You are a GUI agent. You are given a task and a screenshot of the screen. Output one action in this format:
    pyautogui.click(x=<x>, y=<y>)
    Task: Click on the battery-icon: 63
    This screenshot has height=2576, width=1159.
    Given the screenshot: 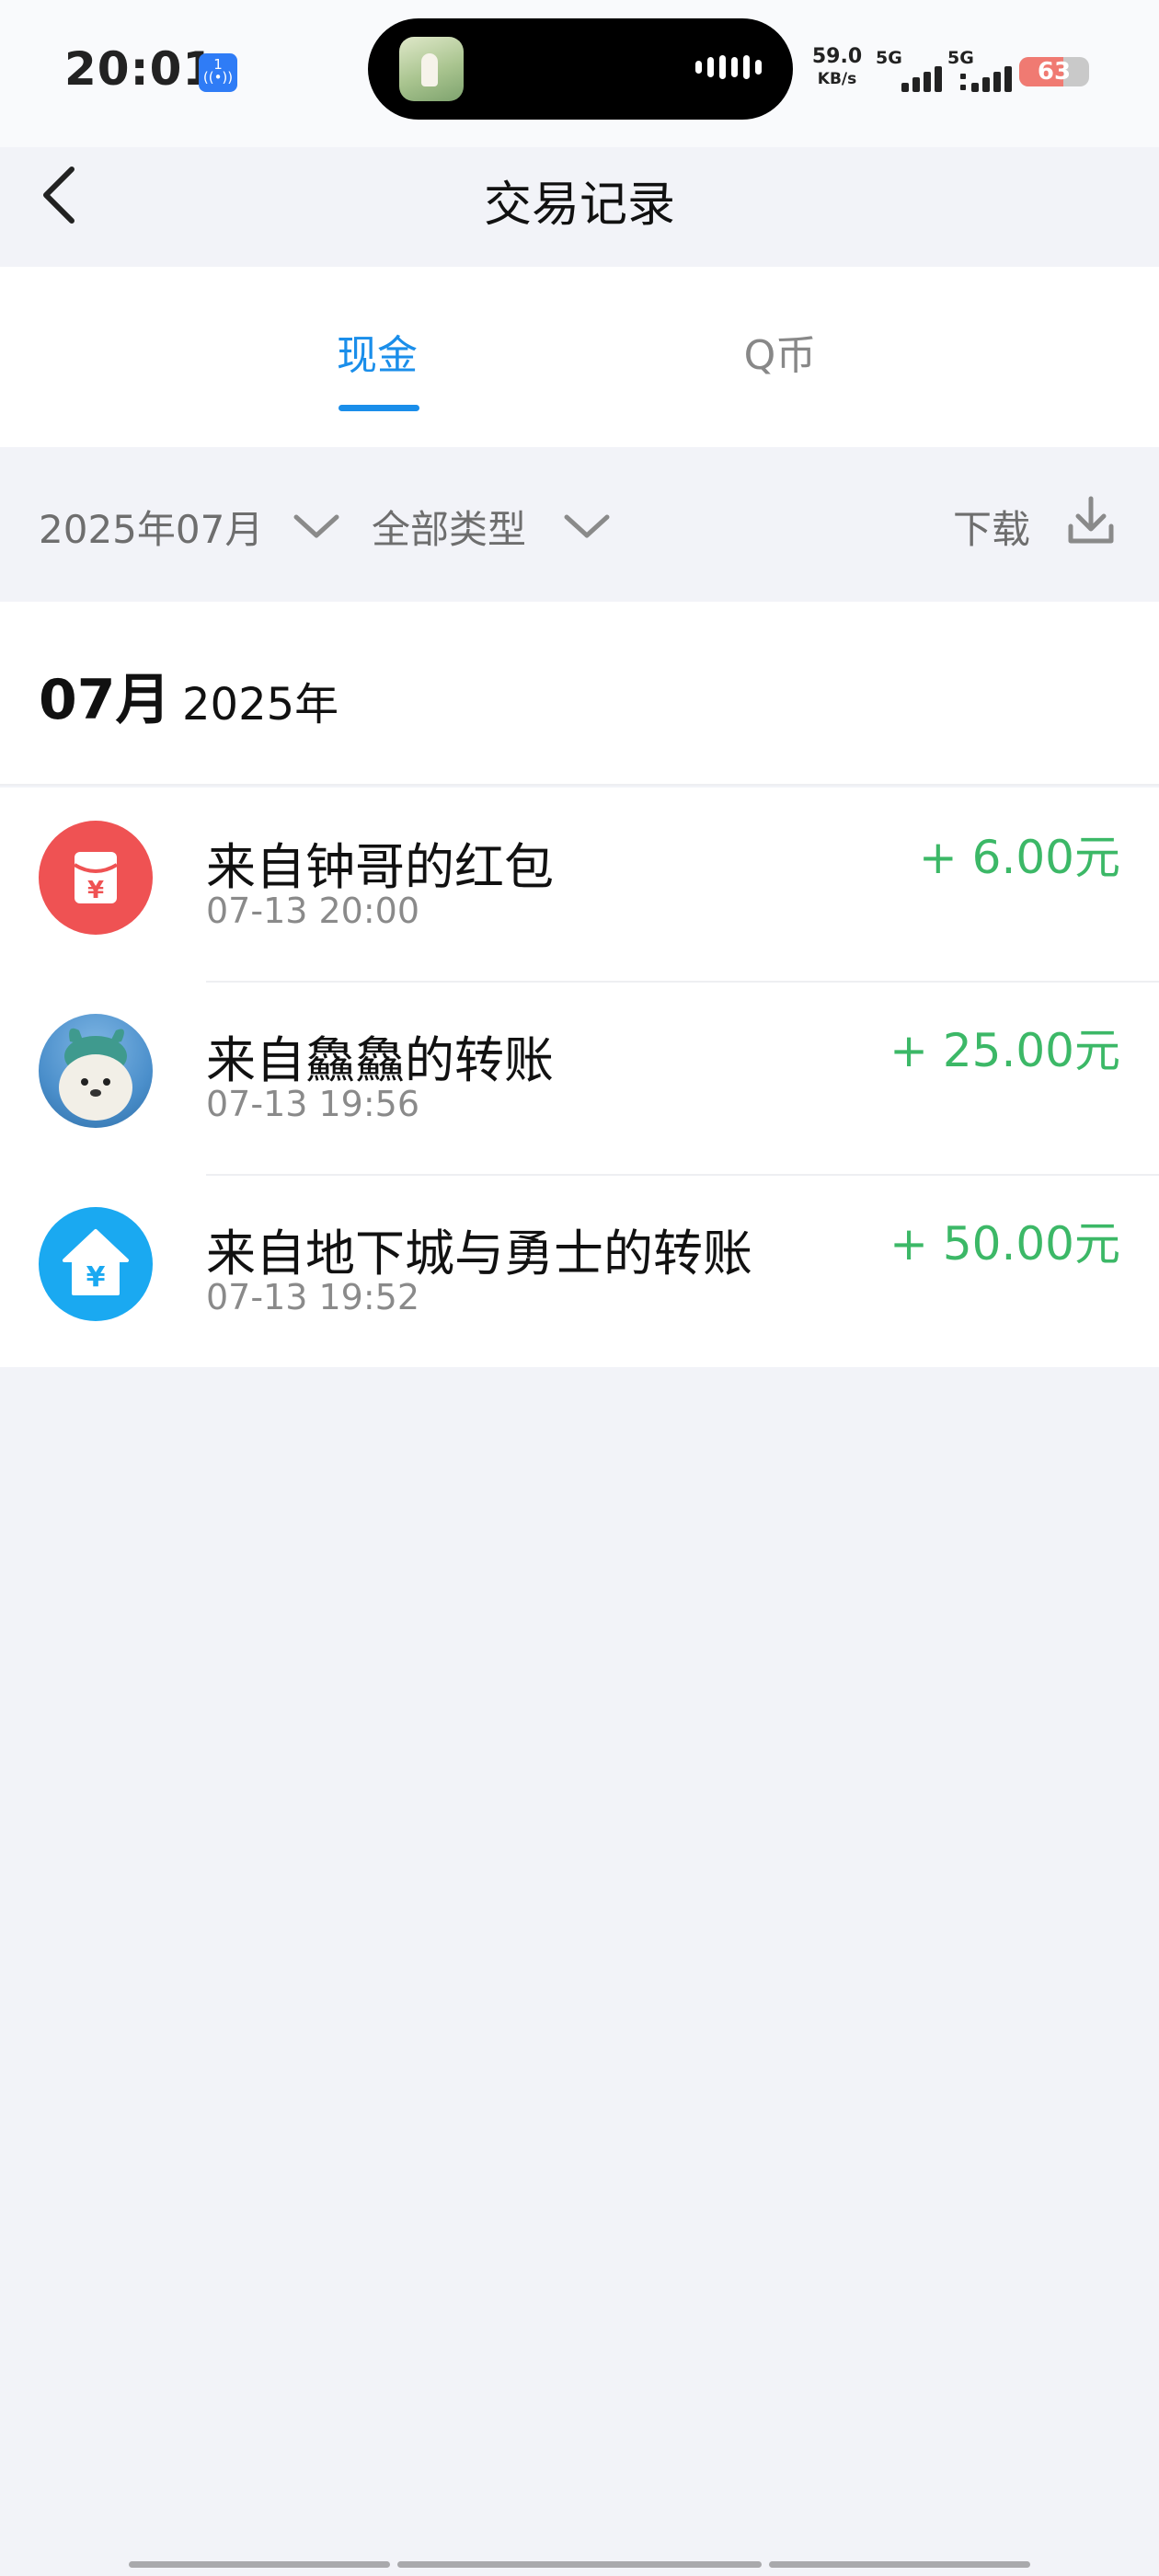 What is the action you would take?
    pyautogui.click(x=1054, y=71)
    